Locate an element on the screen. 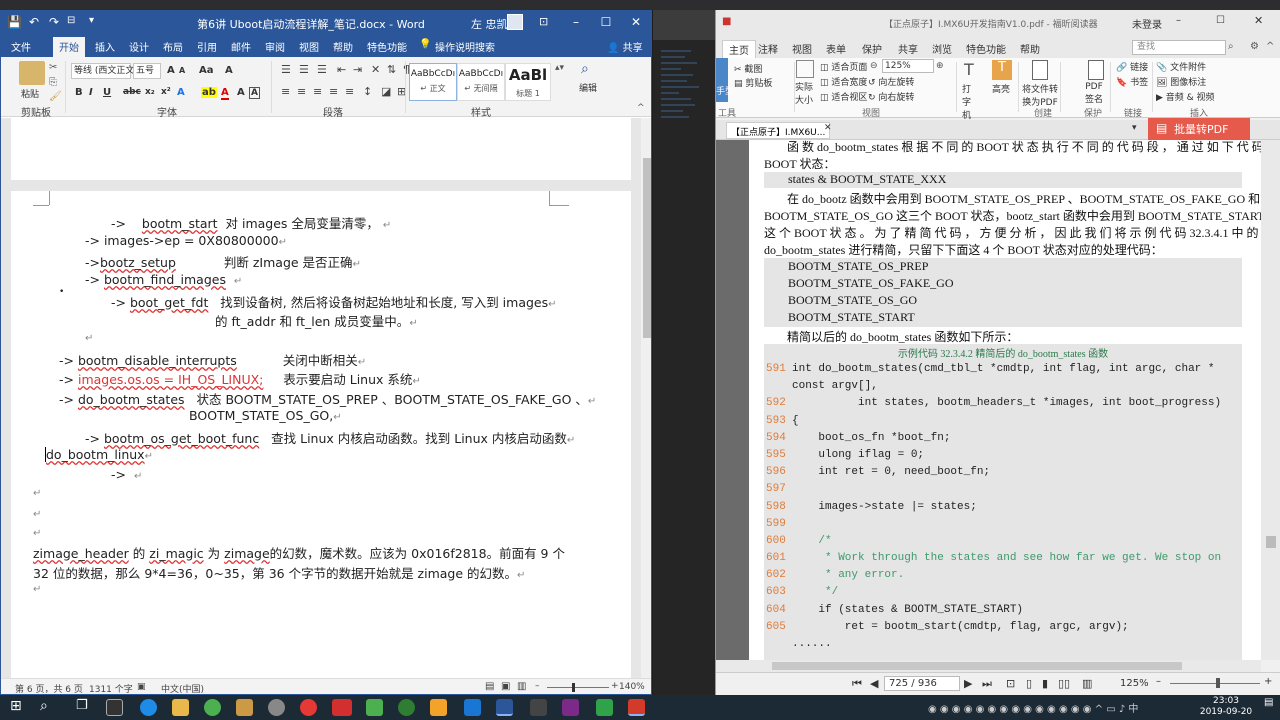 This screenshot has height=720, width=1280. attach-button: 📎 文件附件 is located at coordinates (1181, 66).